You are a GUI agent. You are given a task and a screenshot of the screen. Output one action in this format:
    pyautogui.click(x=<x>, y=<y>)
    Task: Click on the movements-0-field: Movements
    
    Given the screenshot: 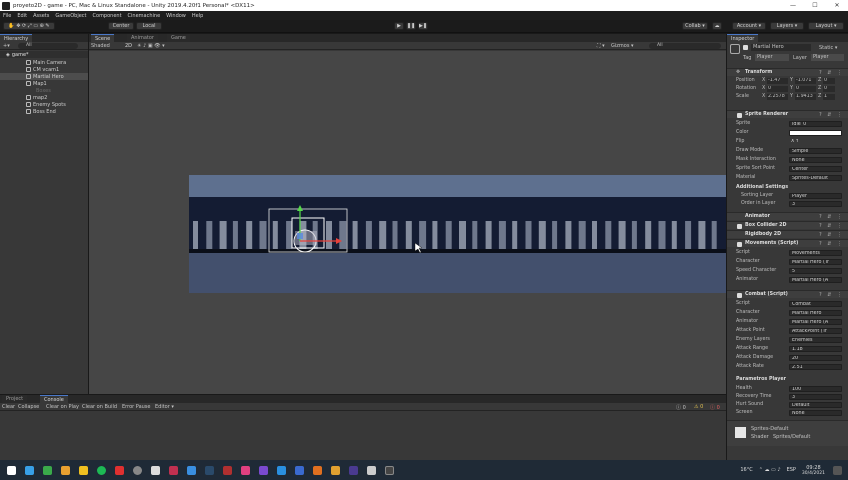 What is the action you would take?
    pyautogui.click(x=815, y=252)
    